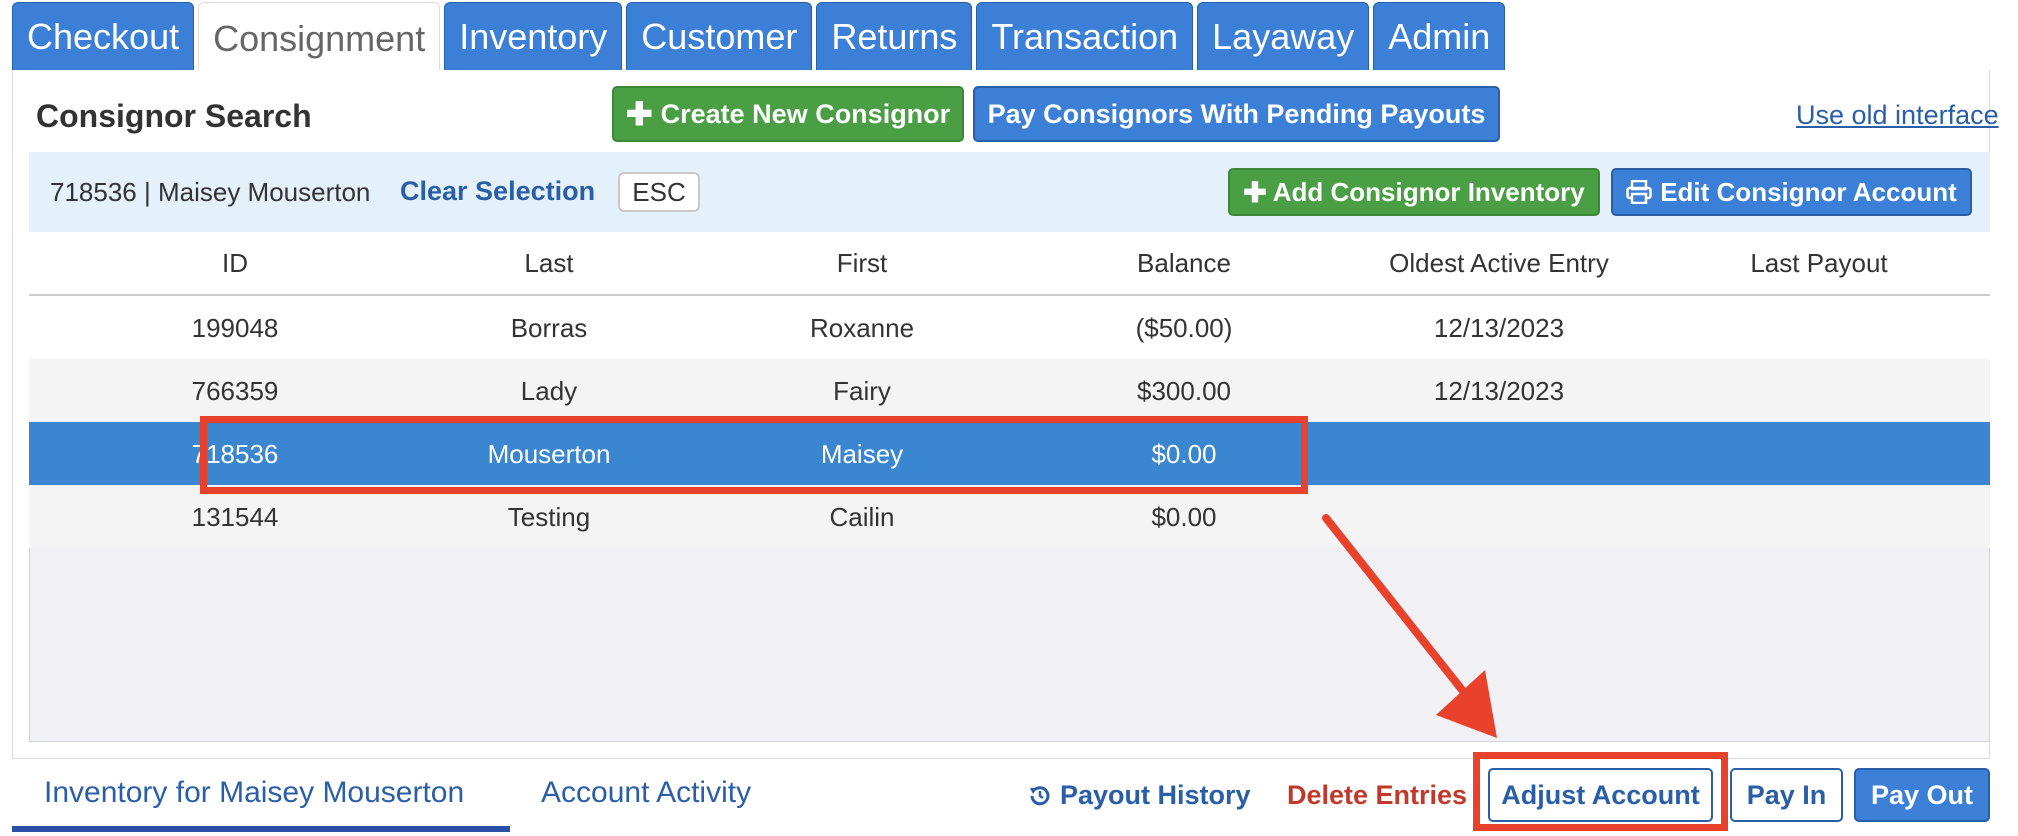 The image size is (2018, 836). What do you see at coordinates (1009, 516) in the screenshot?
I see `table-row: 131544 Testing Cailin $0.00` at bounding box center [1009, 516].